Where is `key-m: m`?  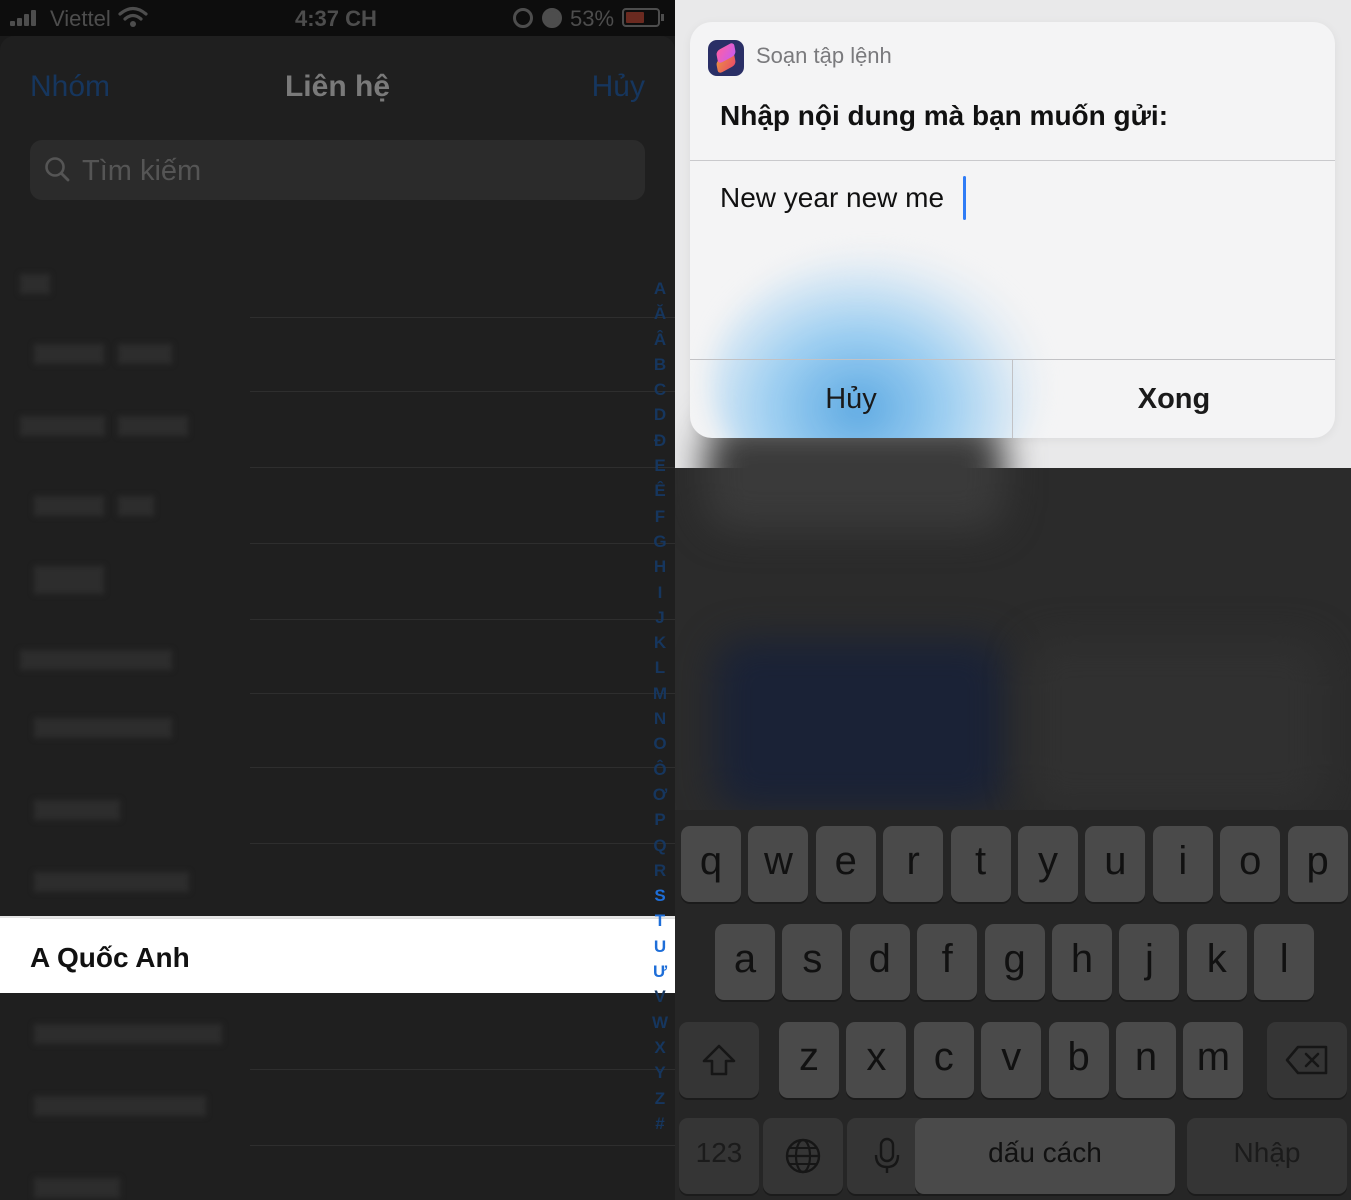 key-m: m is located at coordinates (1213, 1060).